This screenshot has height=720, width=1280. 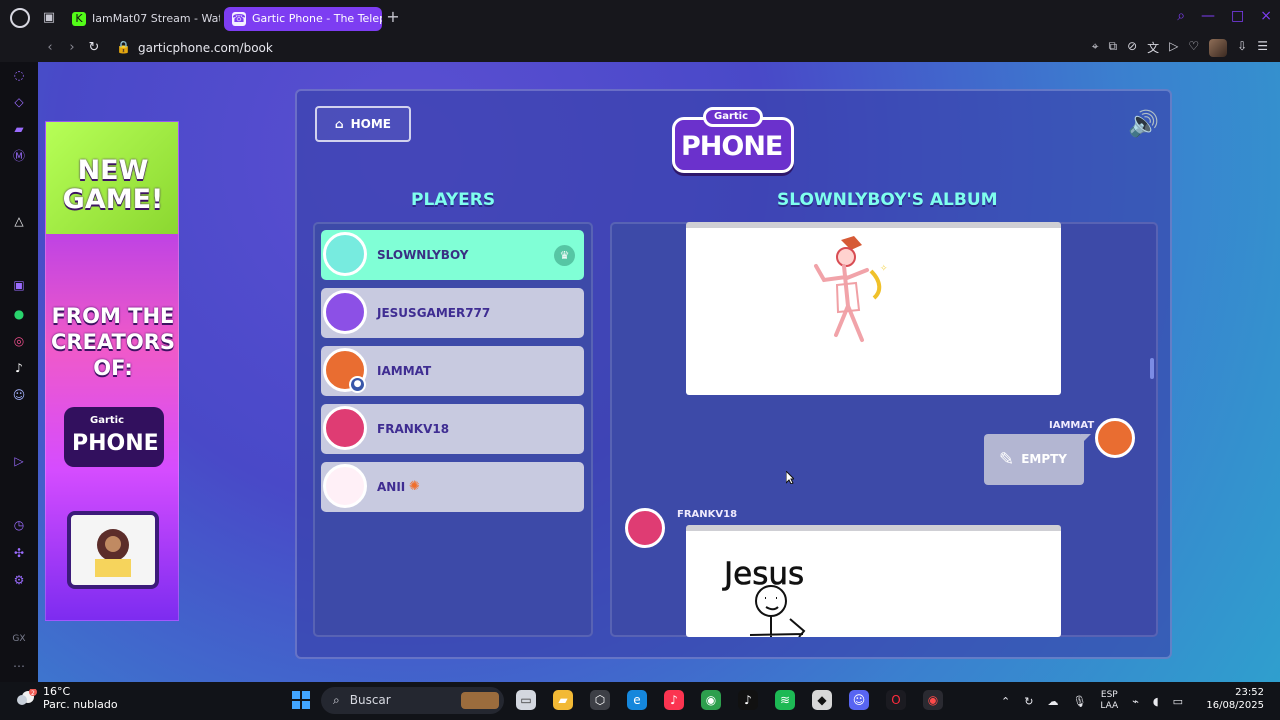 What do you see at coordinates (452, 487) in the screenshot?
I see `player-row-anii: ANII ✺` at bounding box center [452, 487].